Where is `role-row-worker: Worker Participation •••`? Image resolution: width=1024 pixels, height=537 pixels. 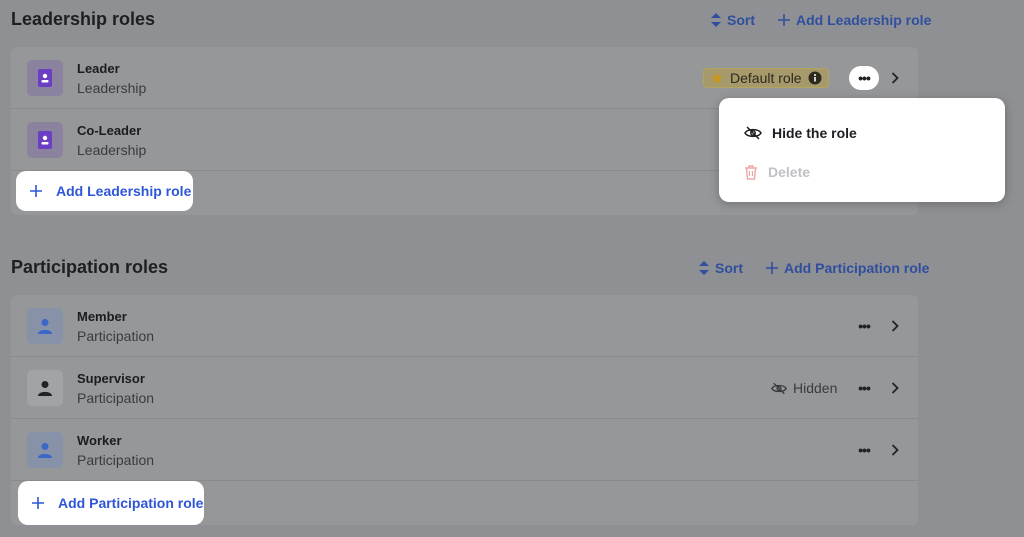
role-row-worker: Worker Participation ••• is located at coordinates (464, 450).